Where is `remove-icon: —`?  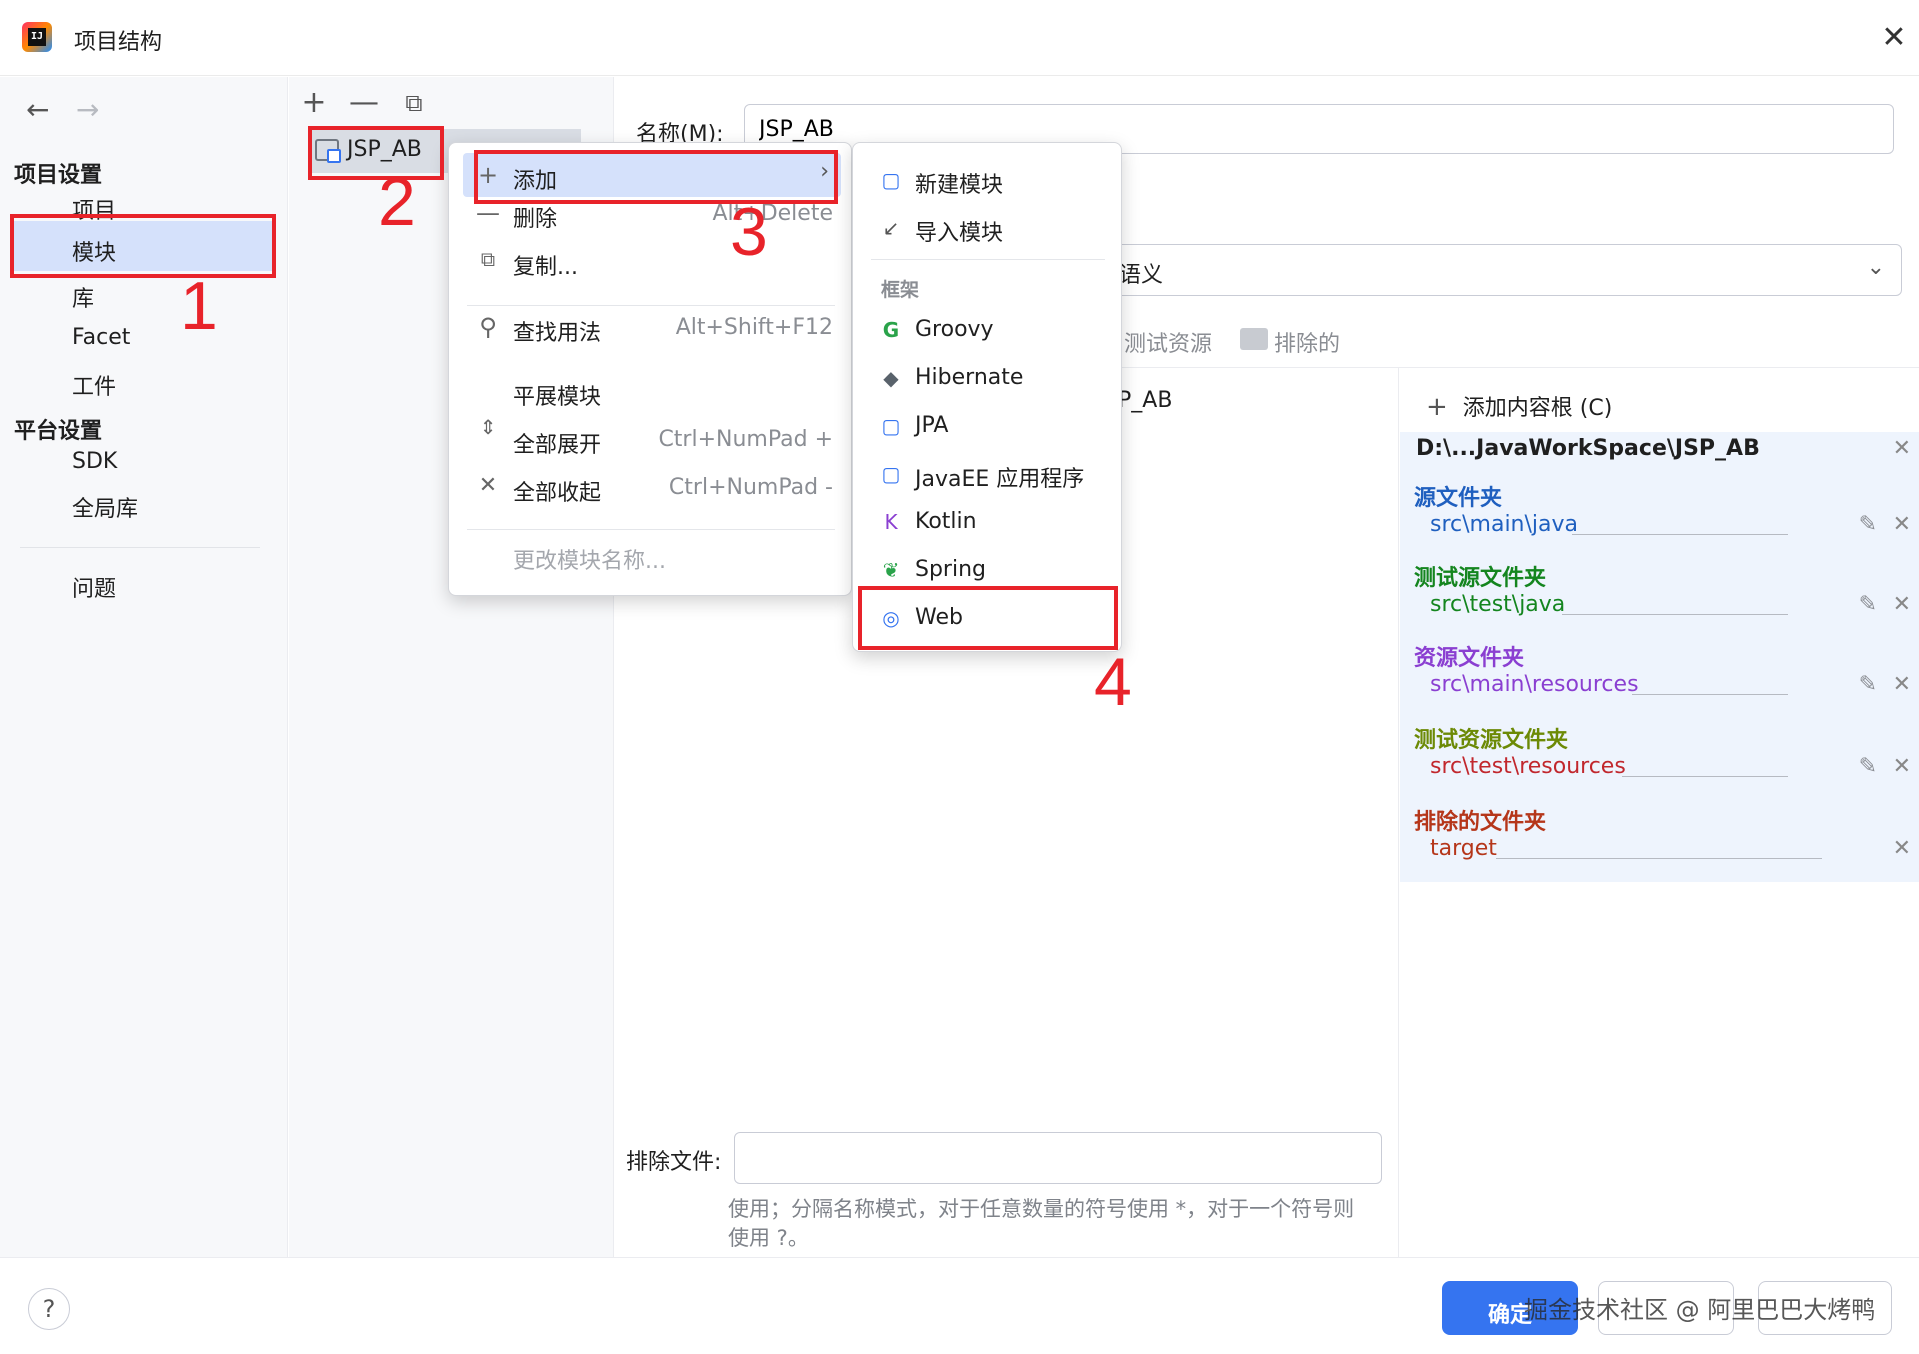
remove-icon: — is located at coordinates (364, 102).